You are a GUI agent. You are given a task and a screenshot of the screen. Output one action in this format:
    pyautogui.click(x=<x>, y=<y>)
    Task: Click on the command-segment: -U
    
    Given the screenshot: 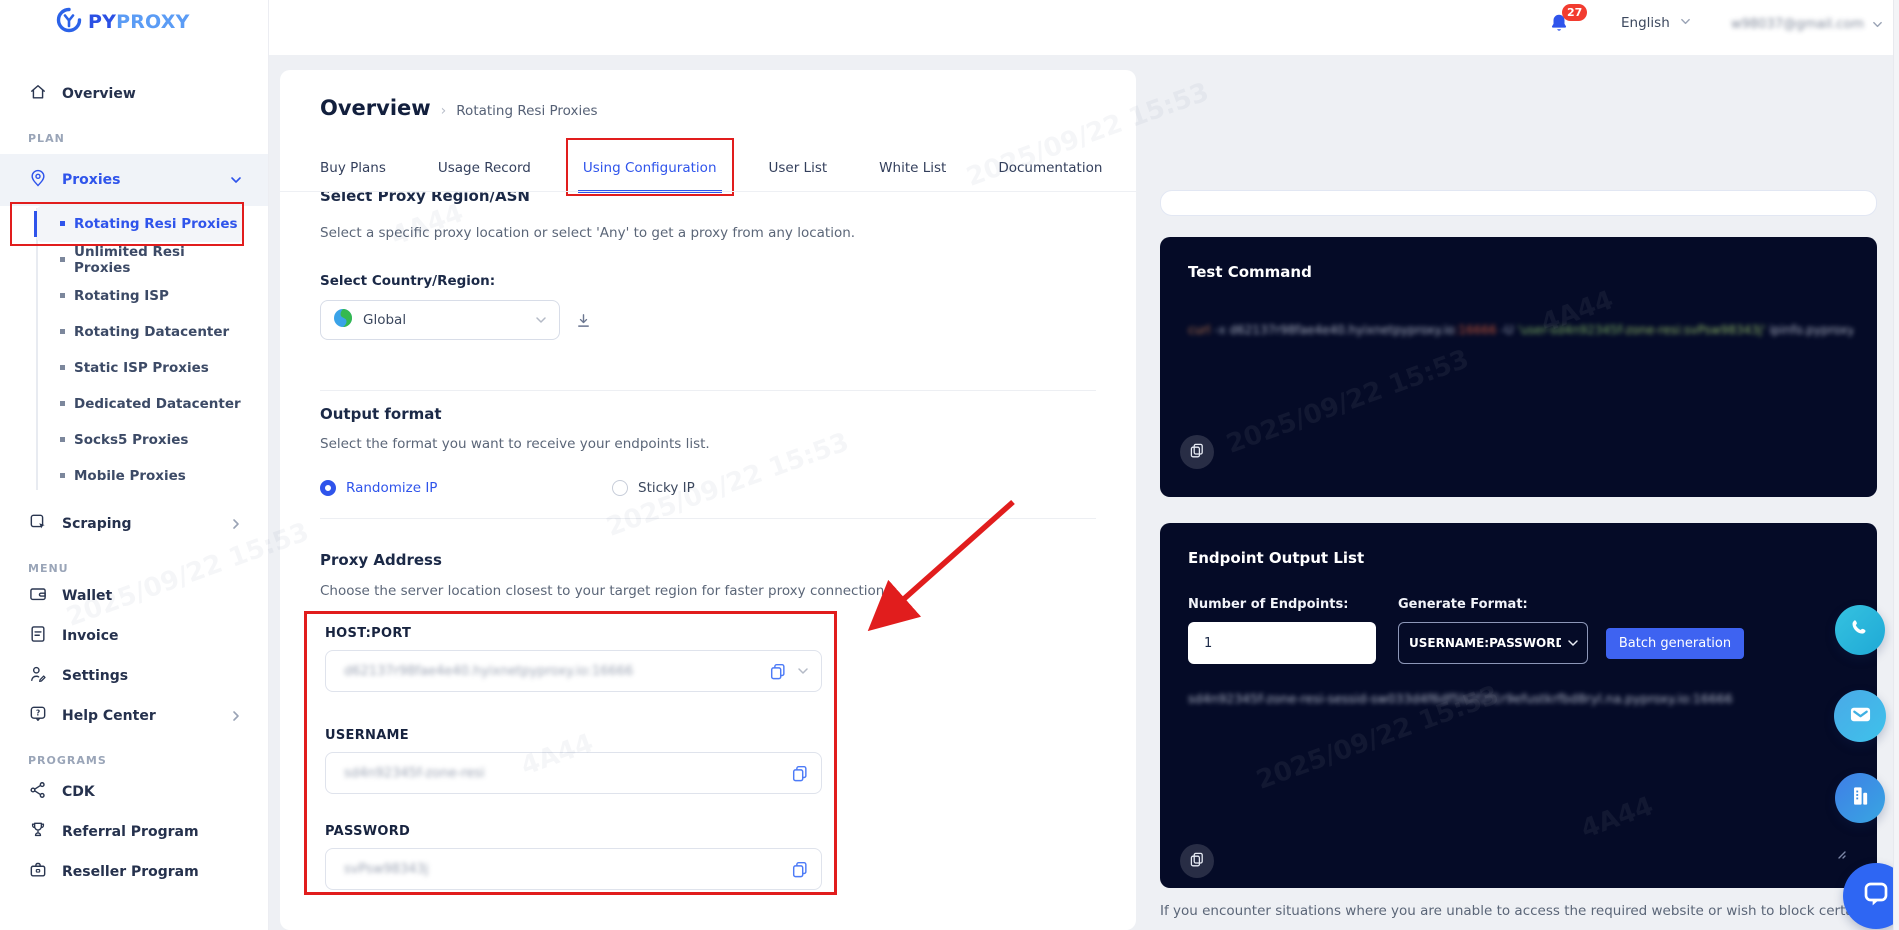 What is the action you would take?
    pyautogui.click(x=1507, y=330)
    